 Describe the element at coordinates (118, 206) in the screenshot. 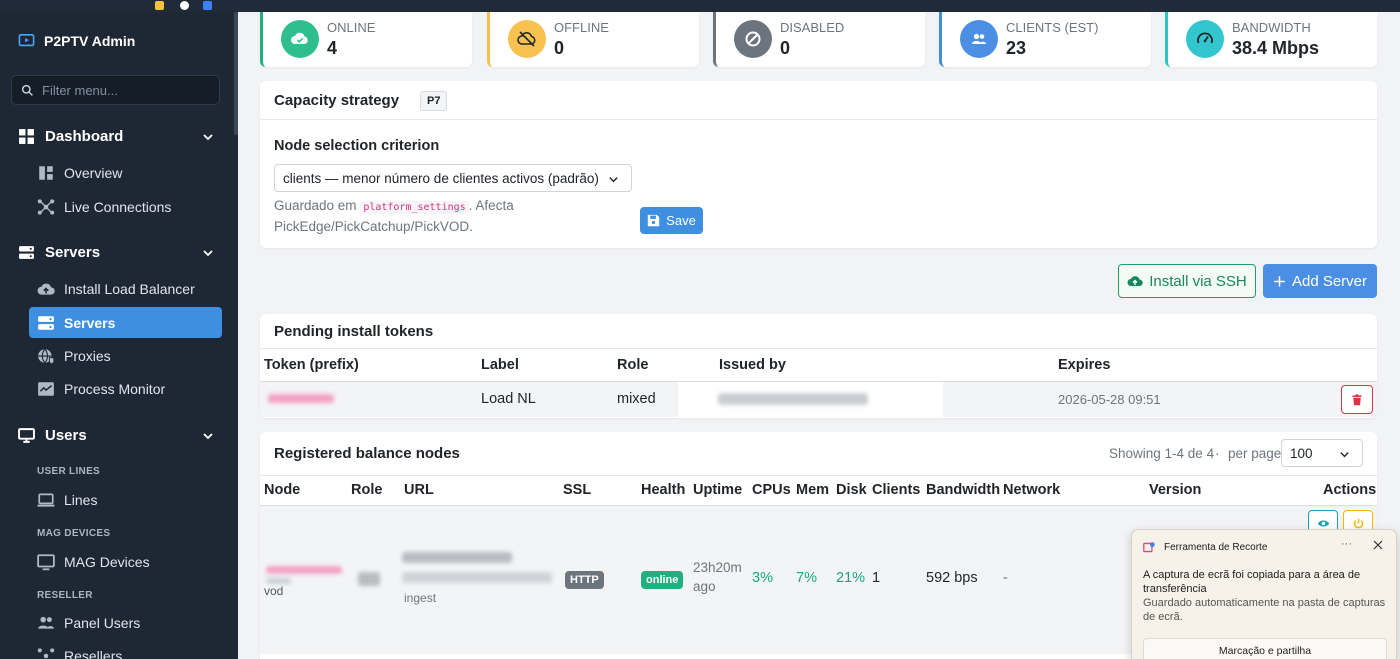

I see `sidebar-item-label: Live Connections` at that location.